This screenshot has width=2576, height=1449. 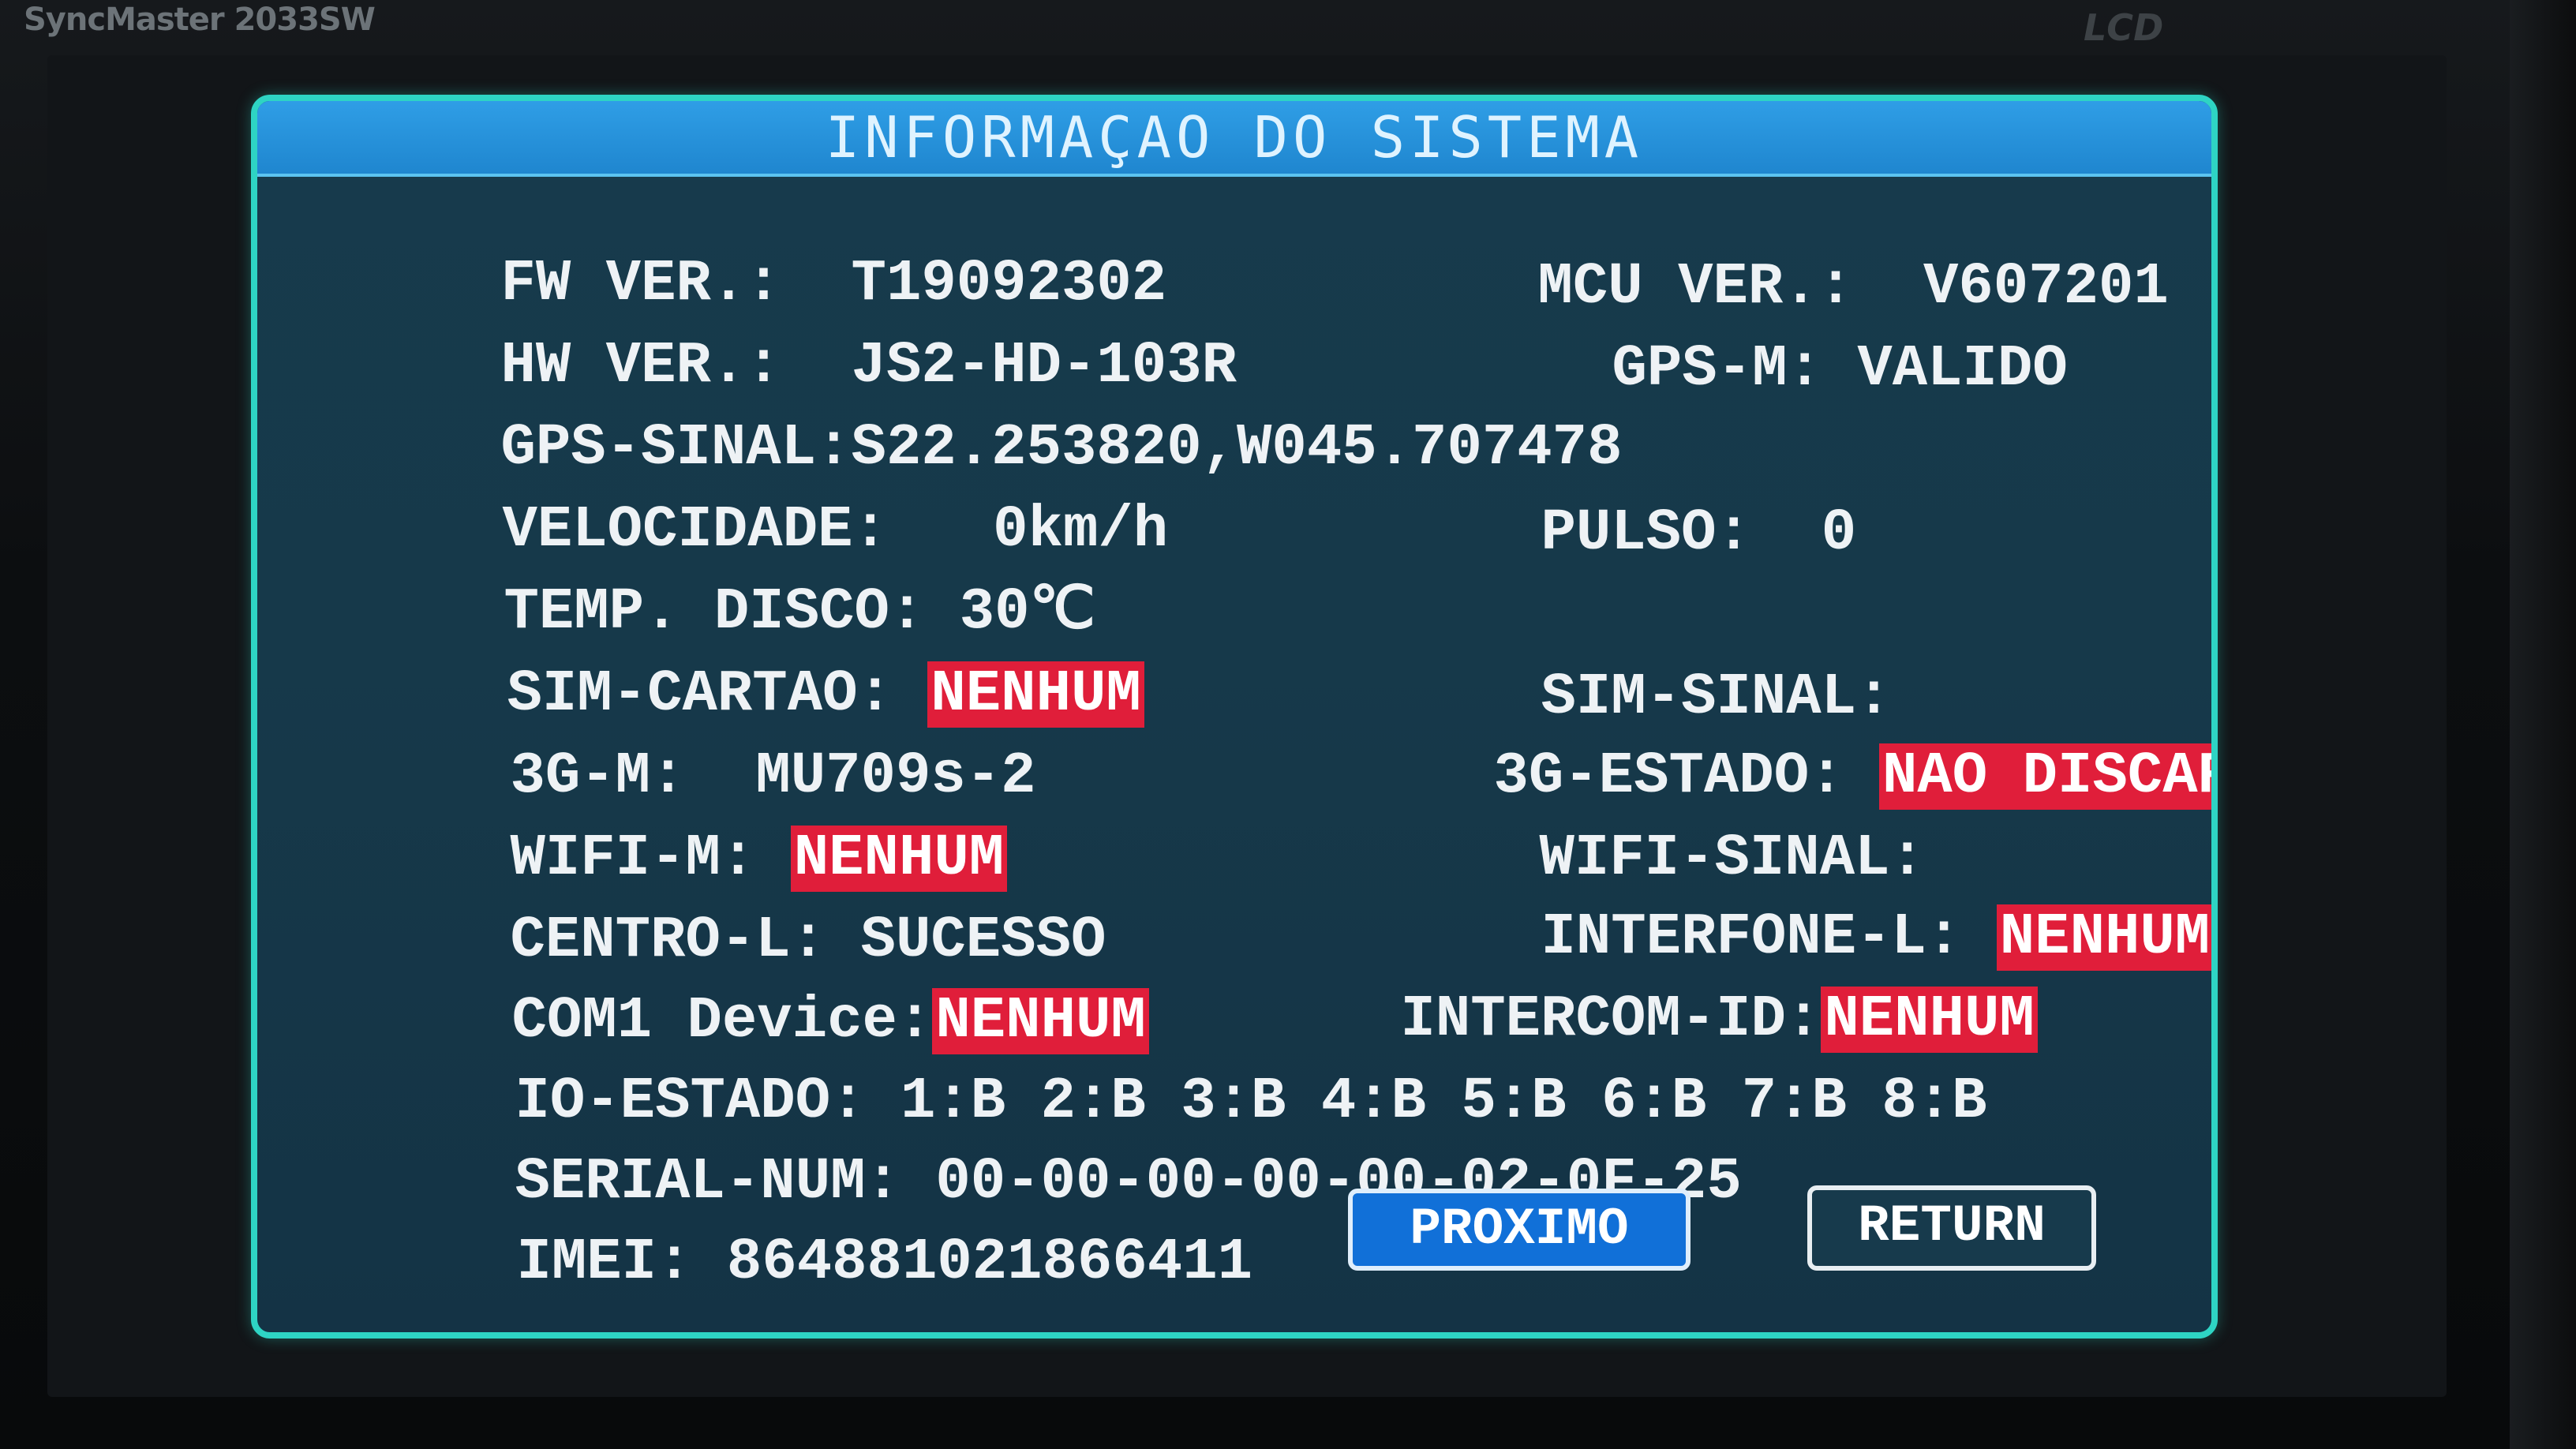 What do you see at coordinates (1951, 1228) in the screenshot?
I see `return-button: RETURN` at bounding box center [1951, 1228].